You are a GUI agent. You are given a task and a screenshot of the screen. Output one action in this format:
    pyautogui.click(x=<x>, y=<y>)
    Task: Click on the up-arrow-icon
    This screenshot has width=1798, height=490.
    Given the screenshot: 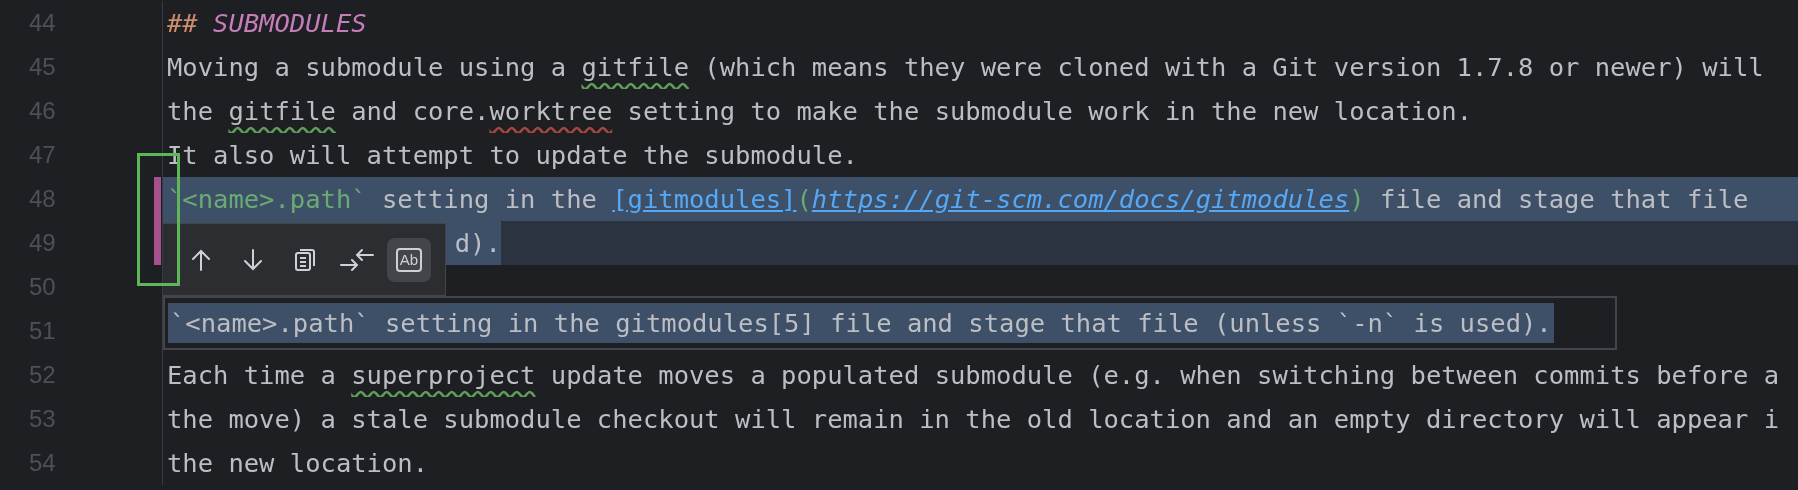 What is the action you would take?
    pyautogui.click(x=201, y=259)
    